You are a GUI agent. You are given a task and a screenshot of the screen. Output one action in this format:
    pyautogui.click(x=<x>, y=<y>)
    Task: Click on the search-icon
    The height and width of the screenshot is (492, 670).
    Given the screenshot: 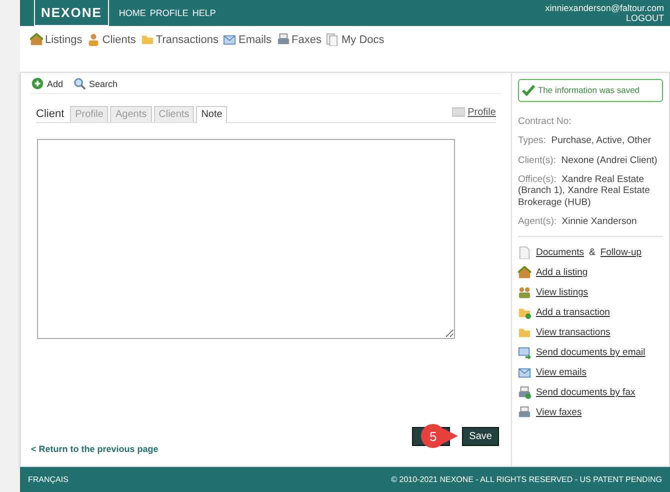 What is the action you would take?
    pyautogui.click(x=79, y=83)
    